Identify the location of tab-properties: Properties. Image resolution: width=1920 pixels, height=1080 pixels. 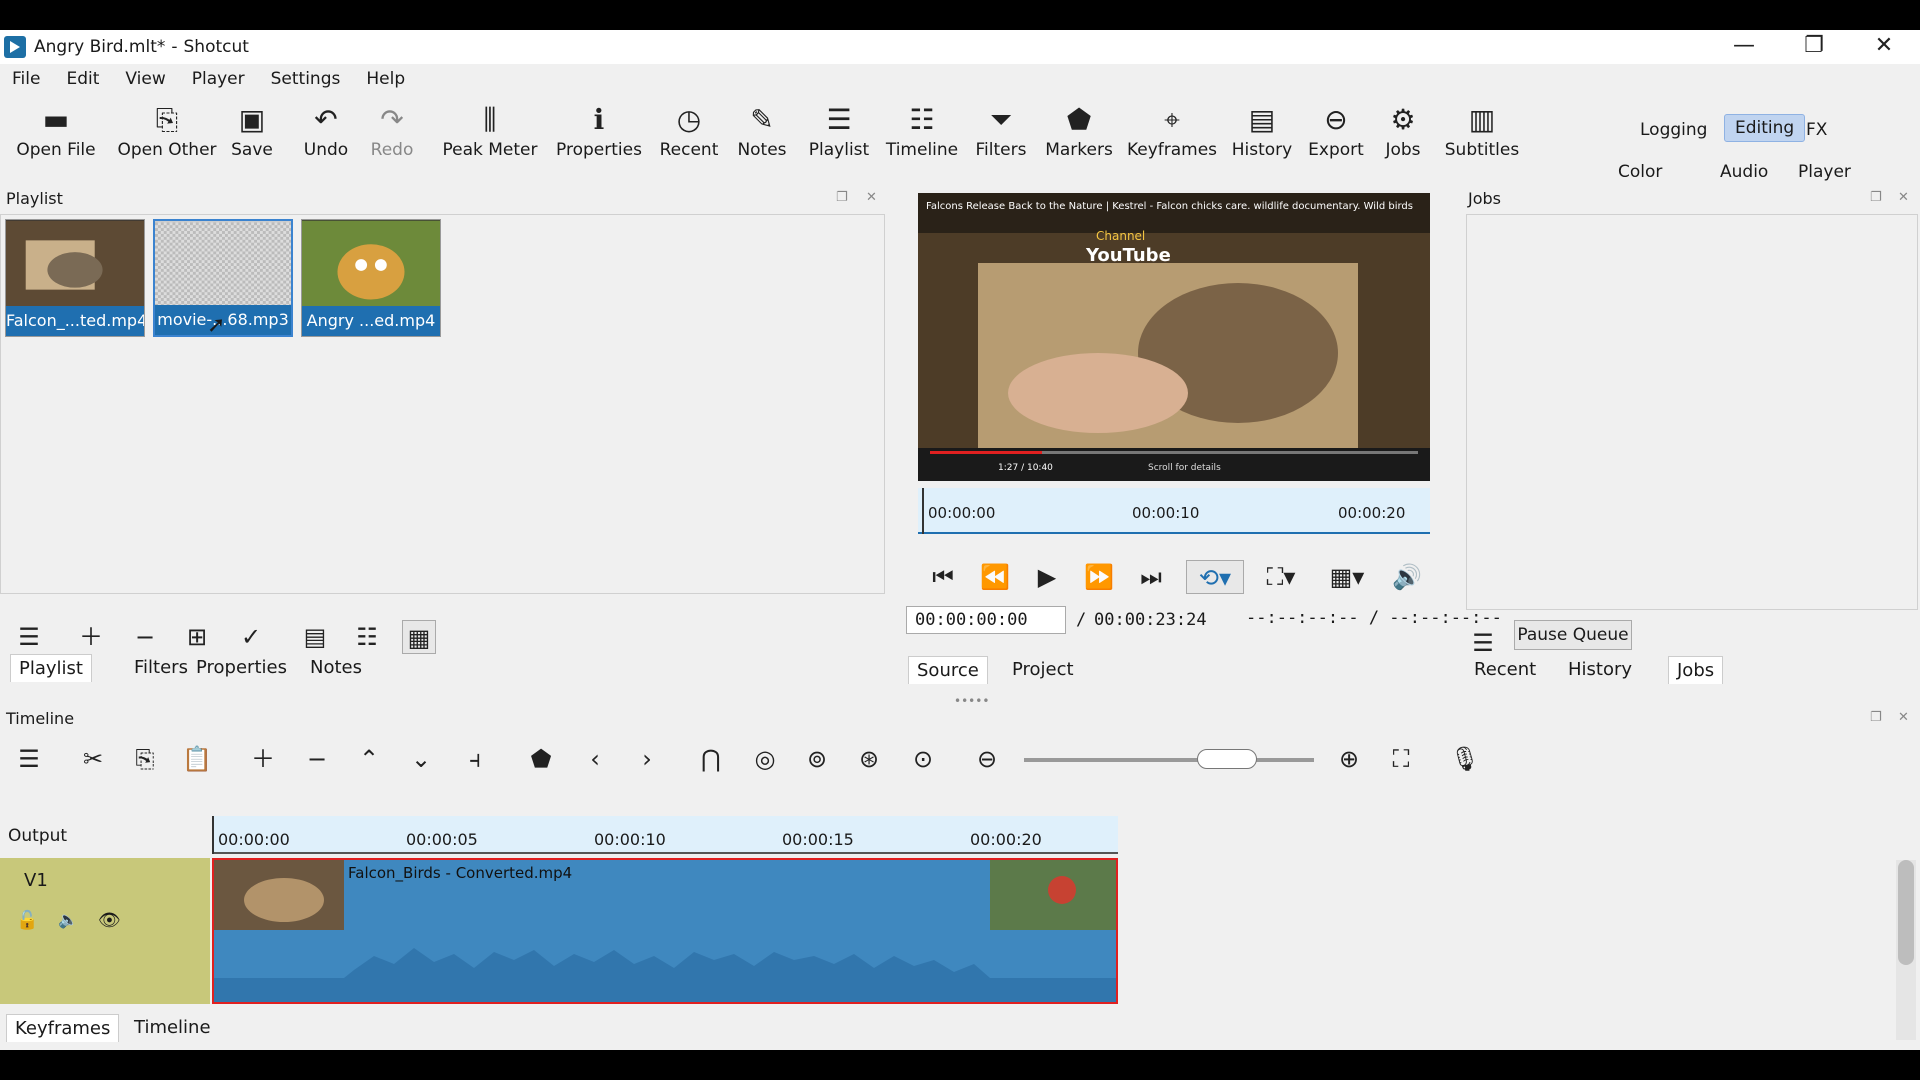
(241, 667).